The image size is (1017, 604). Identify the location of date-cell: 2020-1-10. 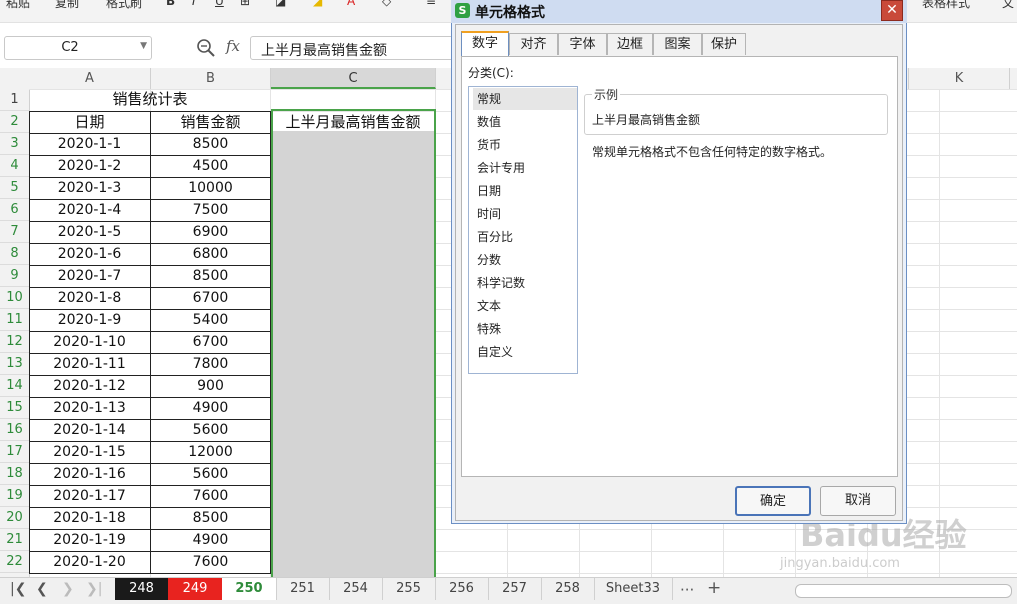
(89, 342).